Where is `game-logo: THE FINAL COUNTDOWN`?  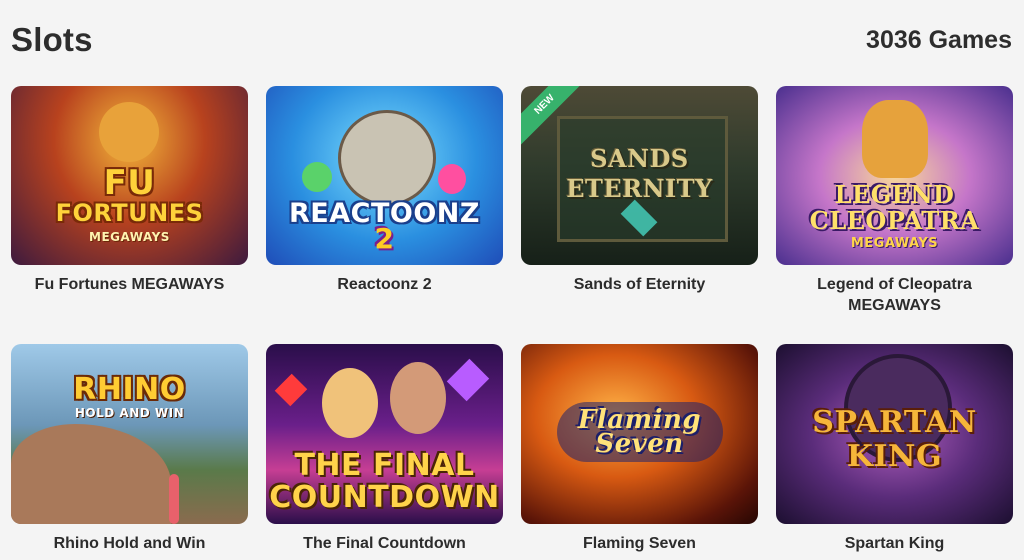
game-logo: THE FINAL COUNTDOWN is located at coordinates (384, 481).